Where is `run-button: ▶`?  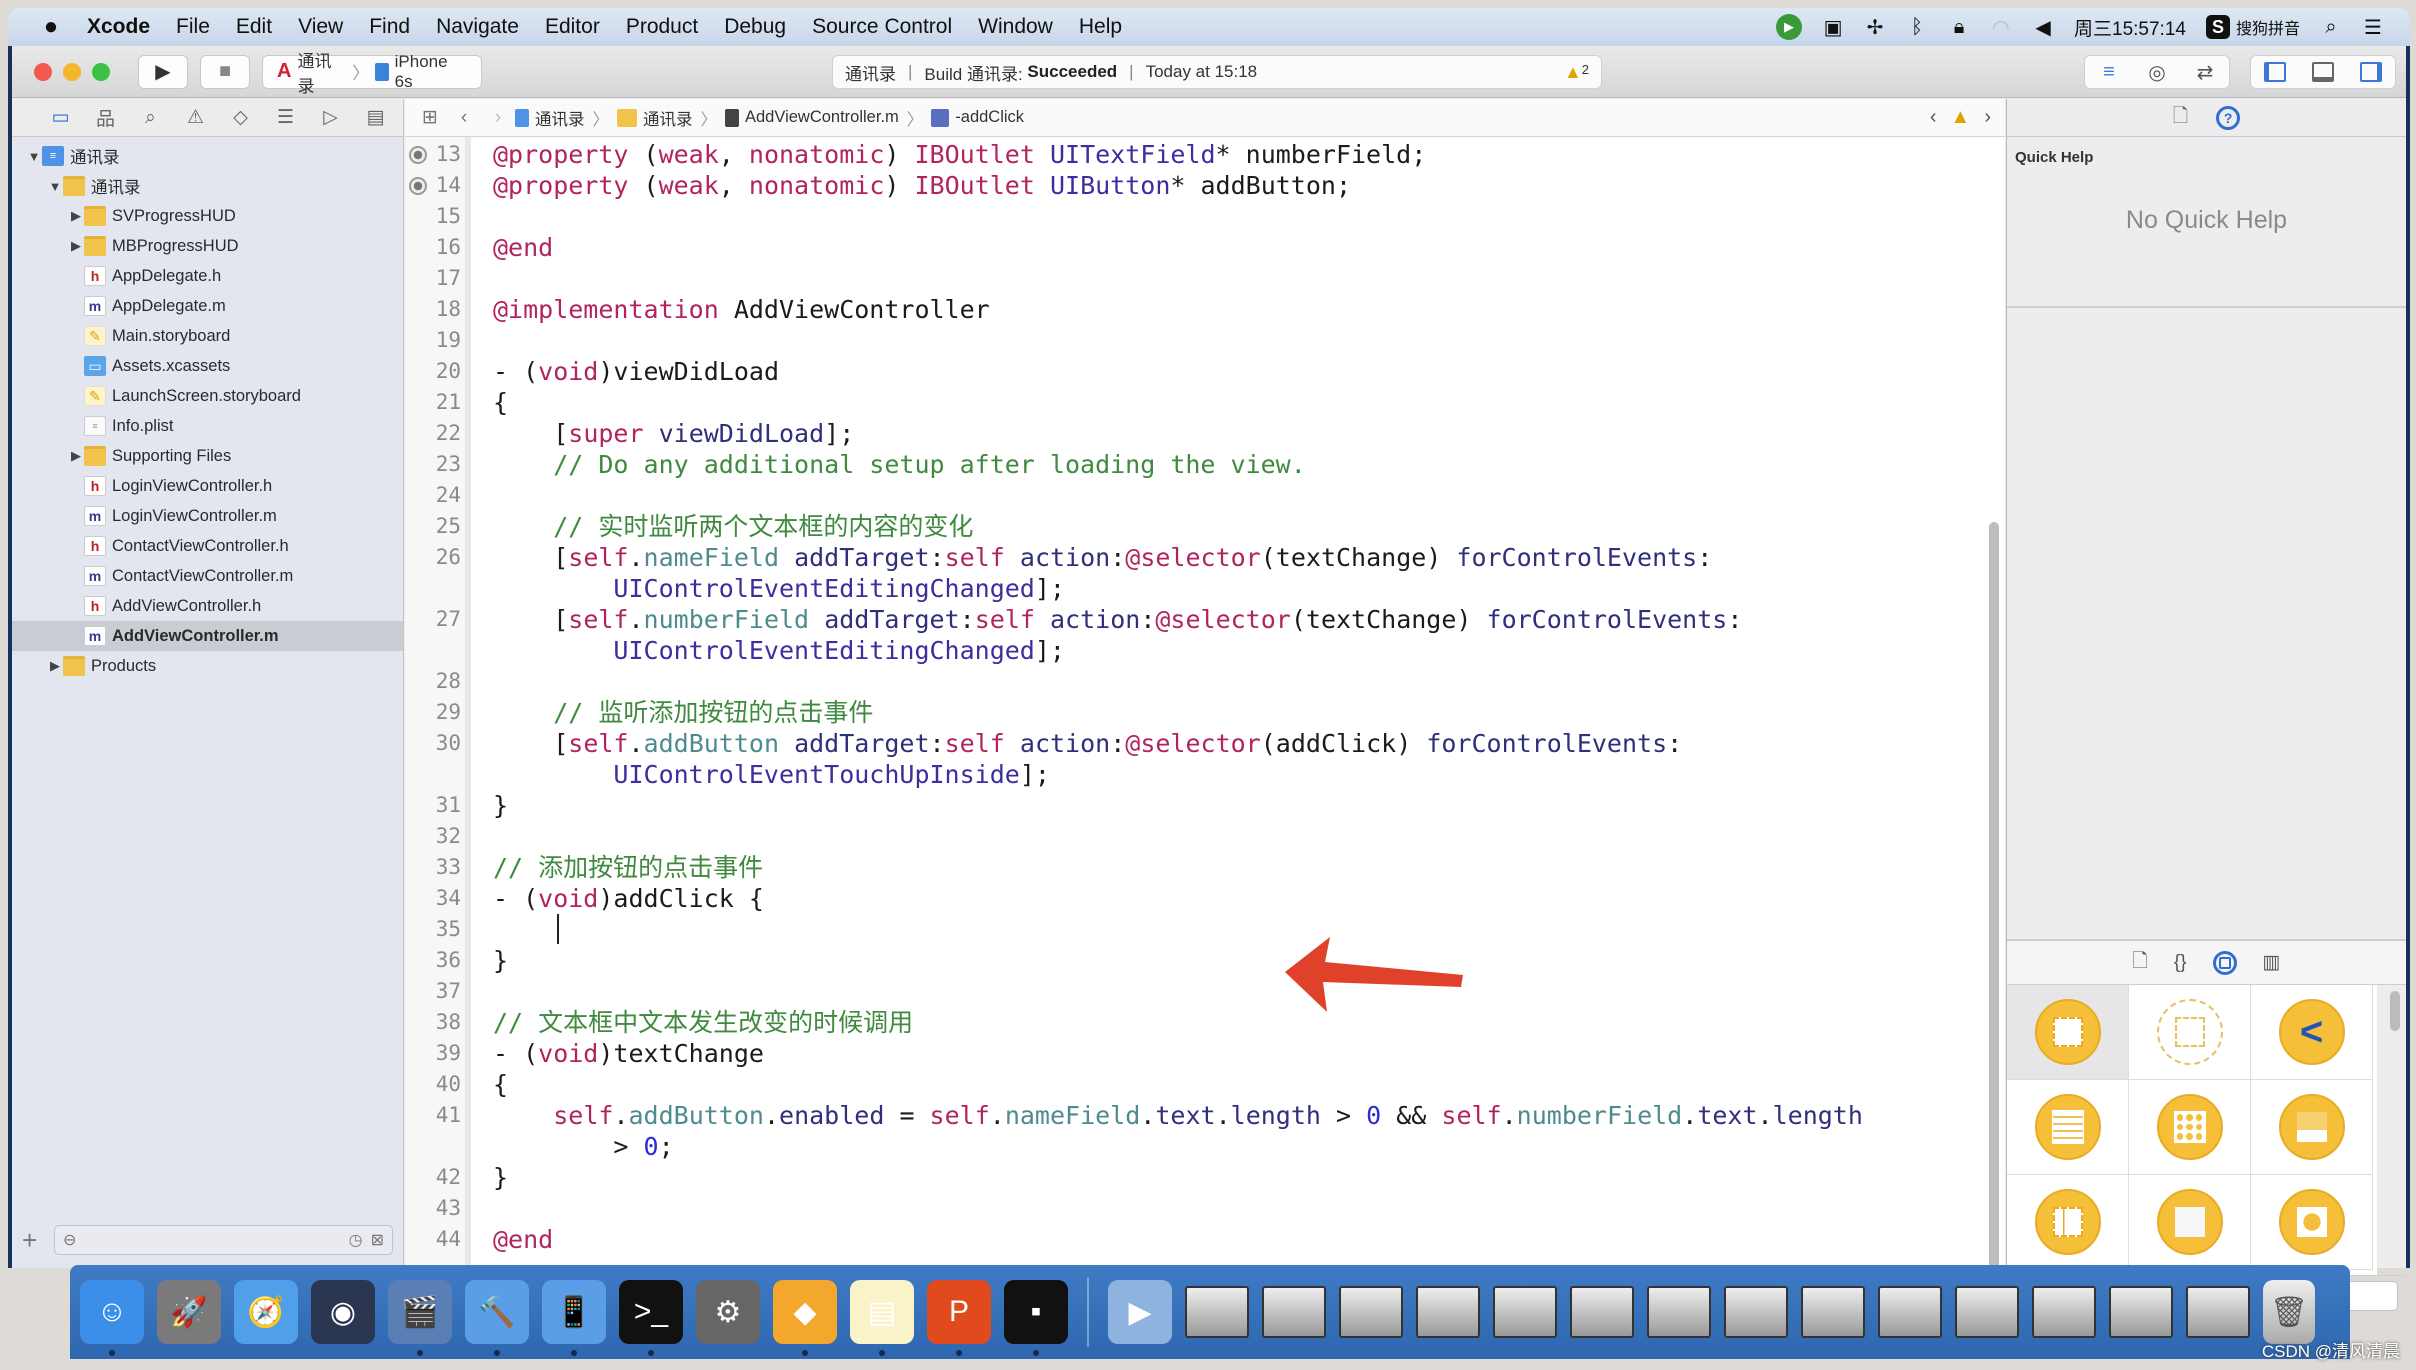
run-button: ▶ is located at coordinates (163, 71).